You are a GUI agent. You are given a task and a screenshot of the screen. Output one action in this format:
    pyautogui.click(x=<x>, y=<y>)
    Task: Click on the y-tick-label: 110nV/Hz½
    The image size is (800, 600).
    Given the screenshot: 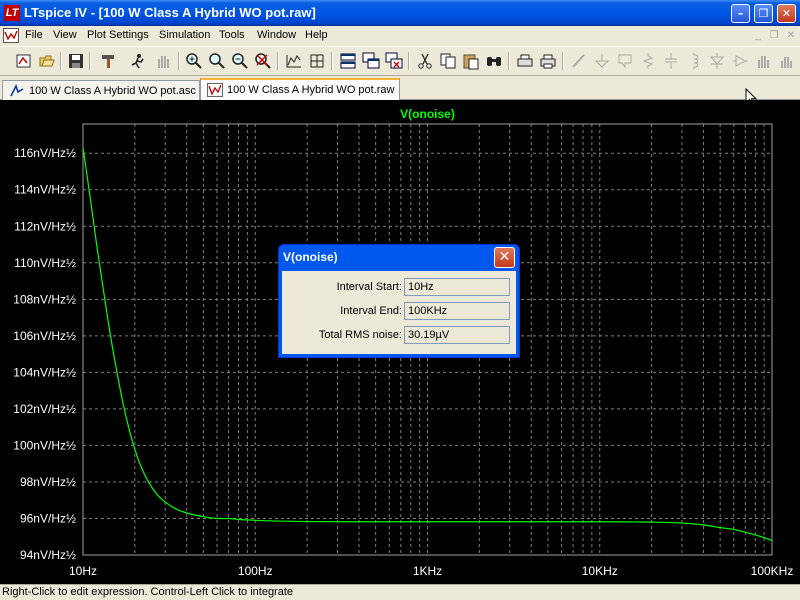 What is the action you would take?
    pyautogui.click(x=45, y=263)
    